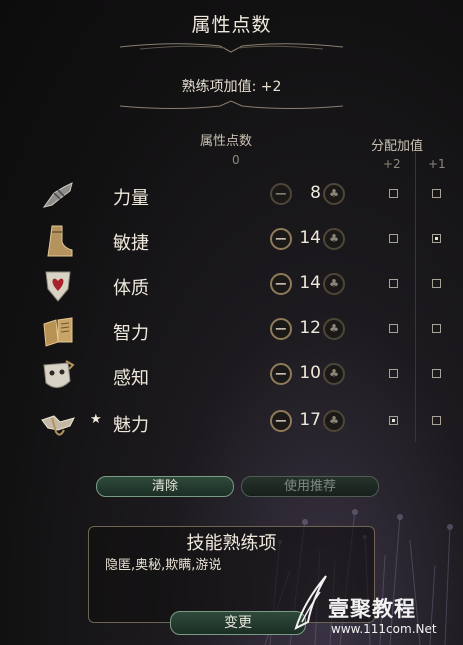  What do you see at coordinates (165, 486) in the screenshot?
I see `clear-button: 清除` at bounding box center [165, 486].